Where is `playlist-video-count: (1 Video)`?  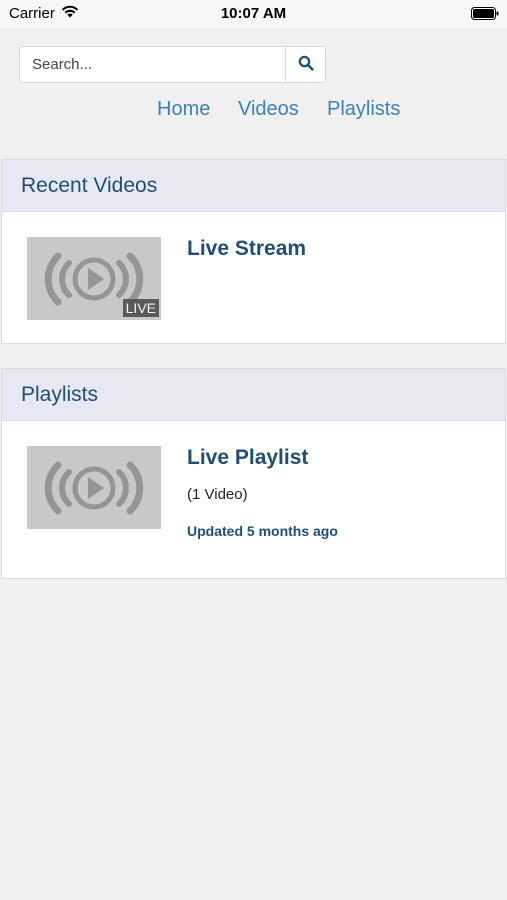
playlist-video-count: (1 Video) is located at coordinates (217, 494).